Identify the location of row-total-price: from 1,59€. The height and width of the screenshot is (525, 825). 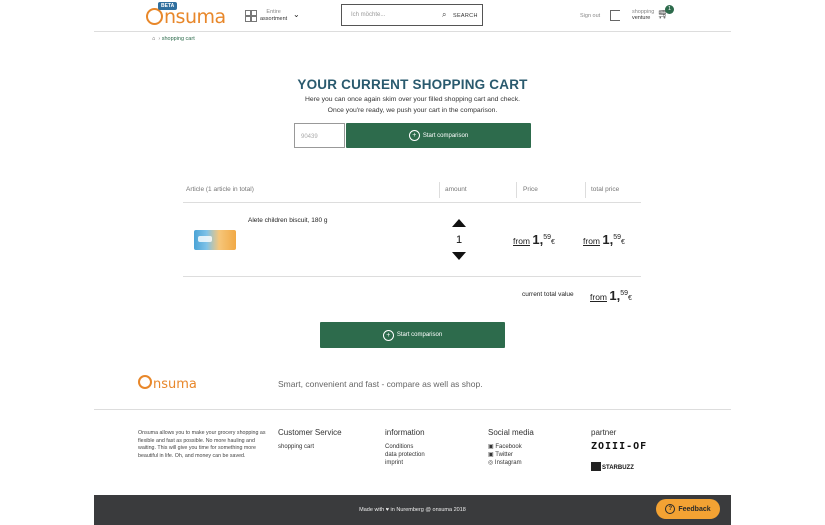
(604, 239).